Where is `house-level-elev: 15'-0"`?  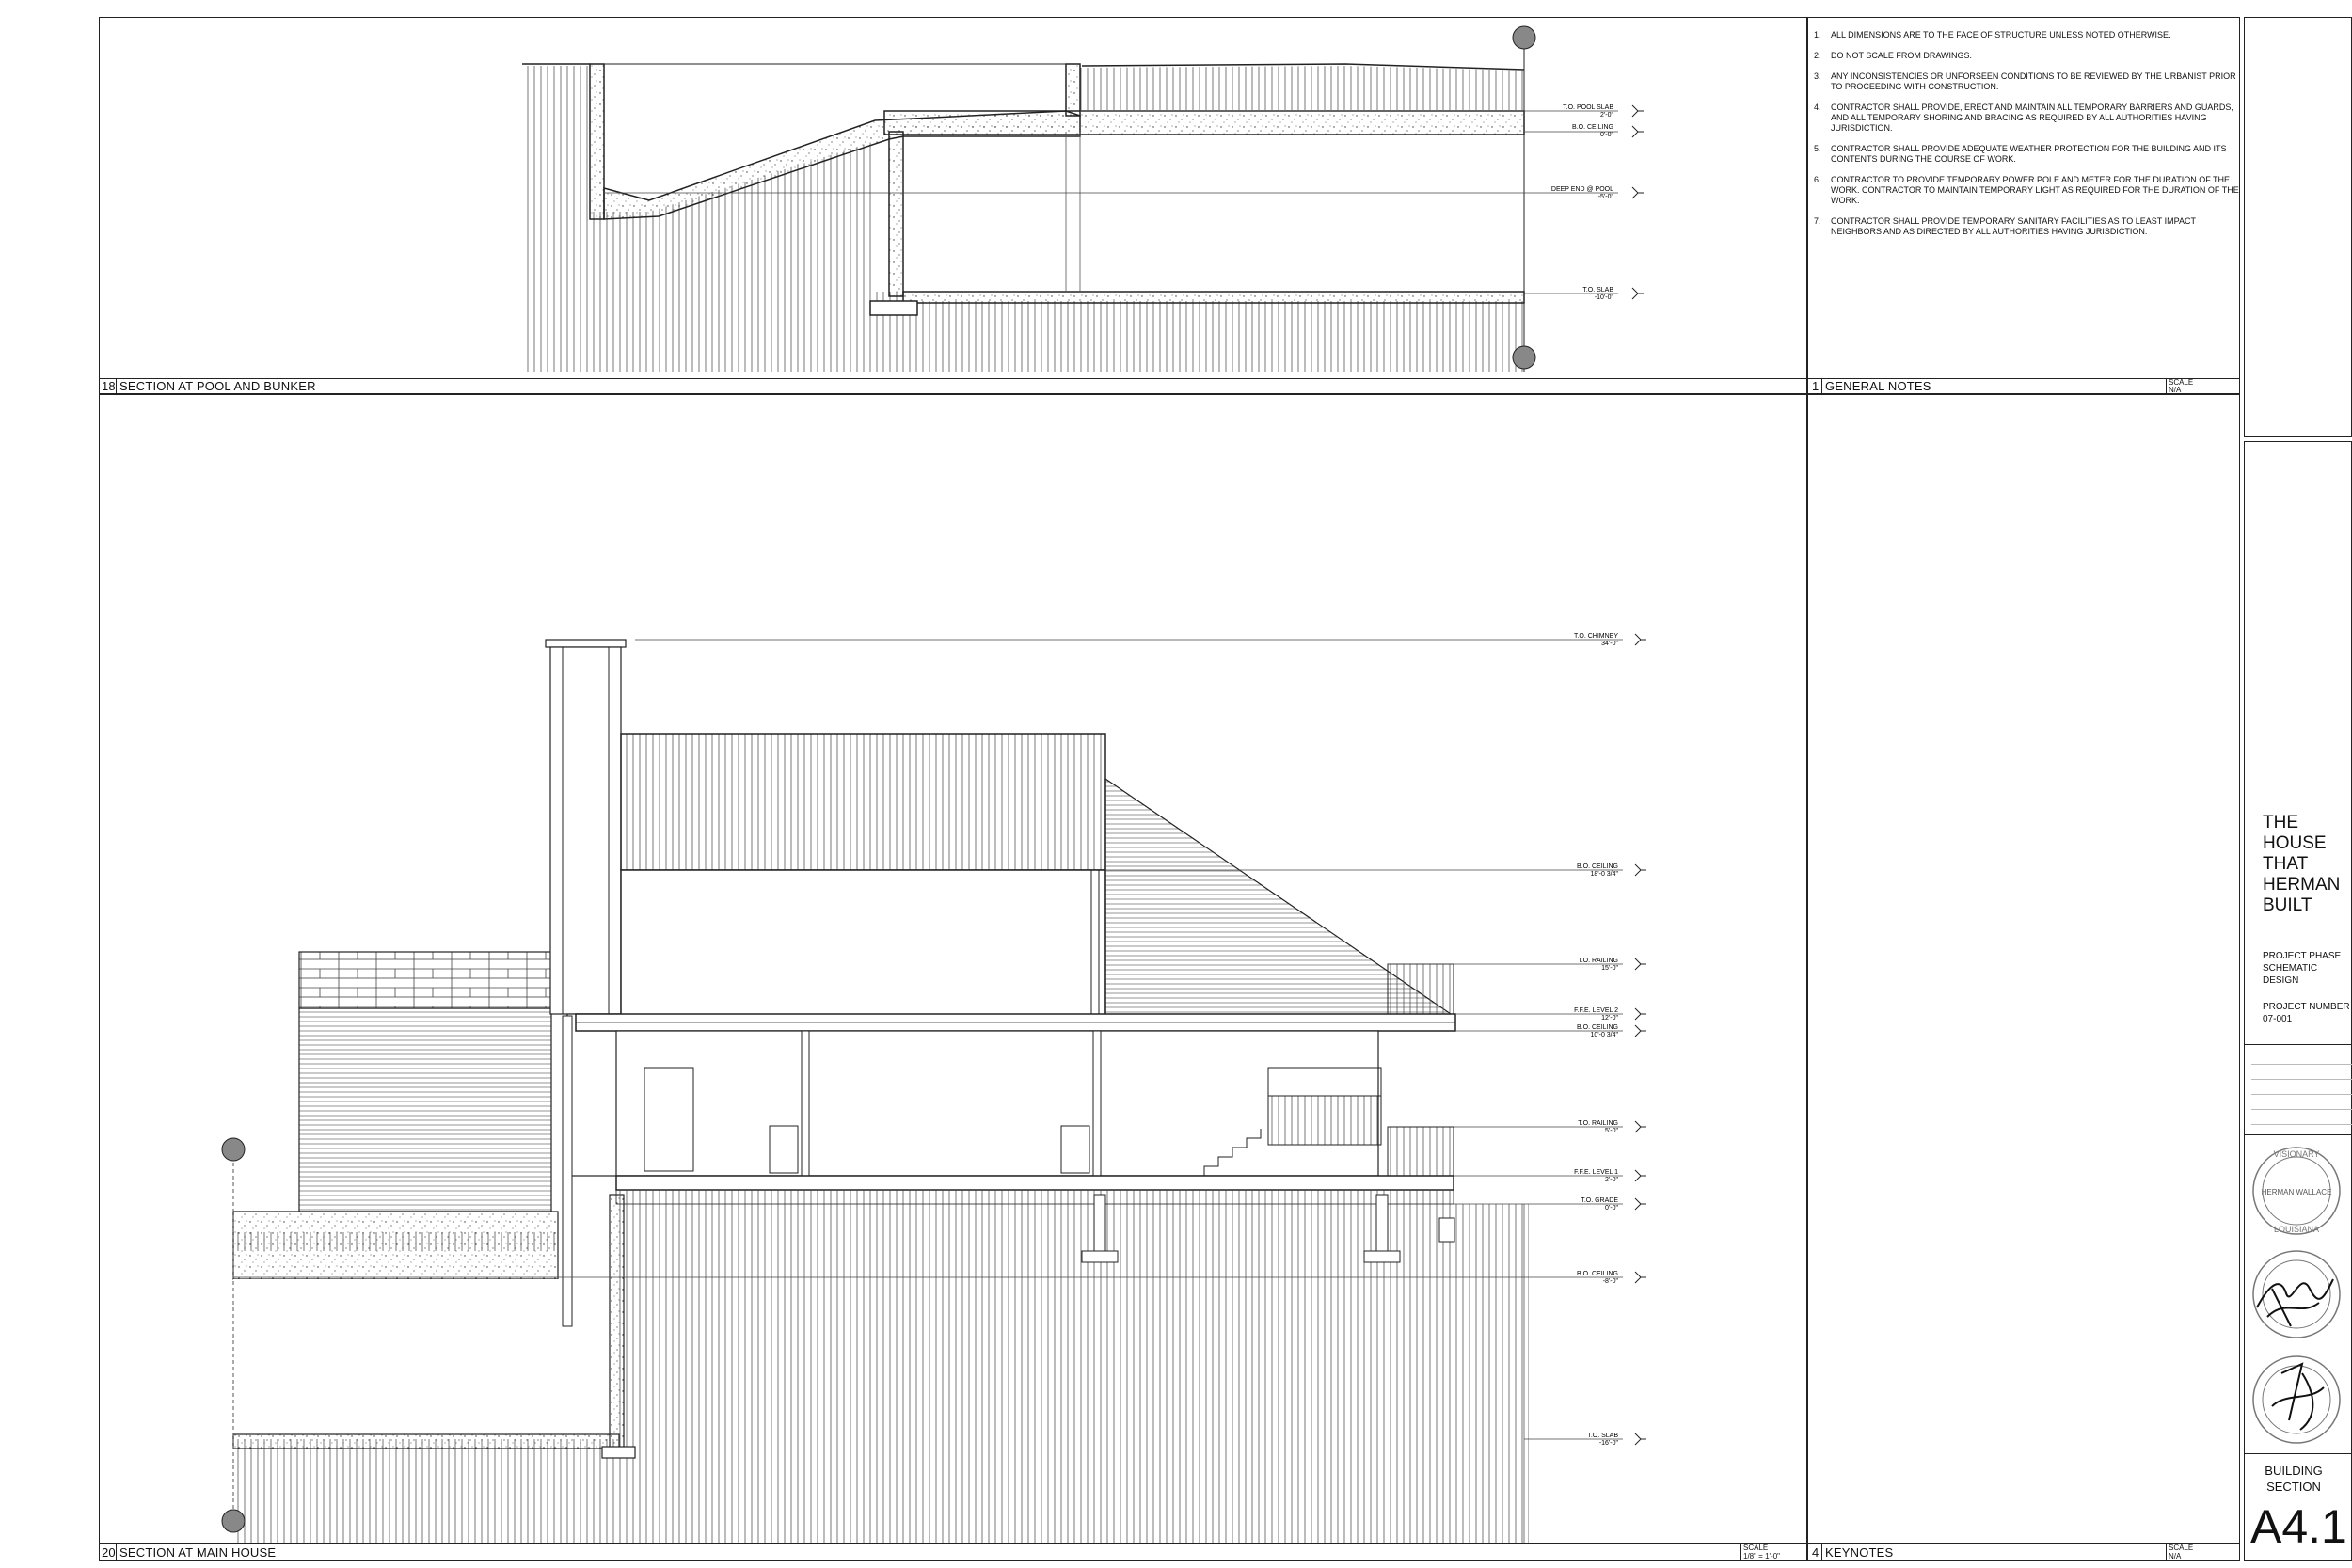 house-level-elev: 15'-0" is located at coordinates (1609, 968).